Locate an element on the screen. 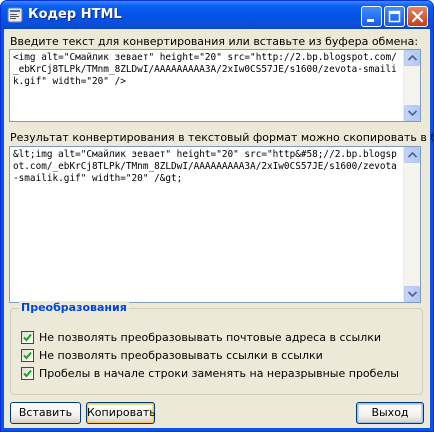 This screenshot has height=432, width=434. minimize-icon is located at coordinates (370, 20).